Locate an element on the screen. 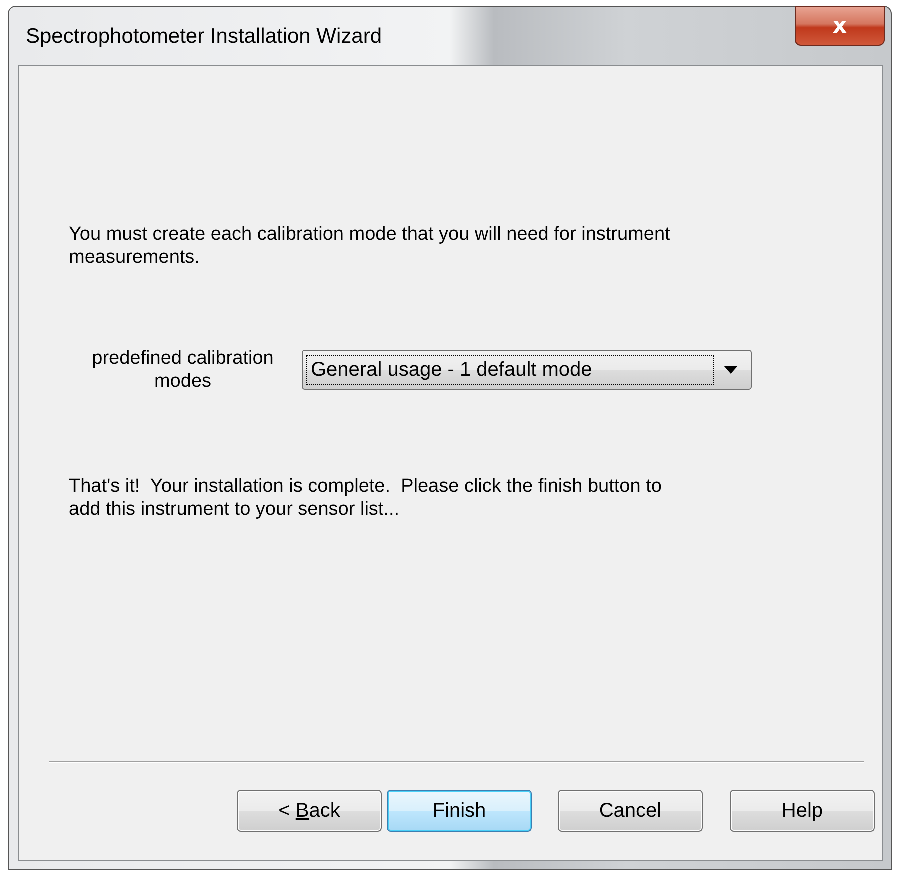 This screenshot has width=901, height=874. instruction-text: You must create each calibration mode that you will need for instrument measurements. is located at coordinates (370, 246).